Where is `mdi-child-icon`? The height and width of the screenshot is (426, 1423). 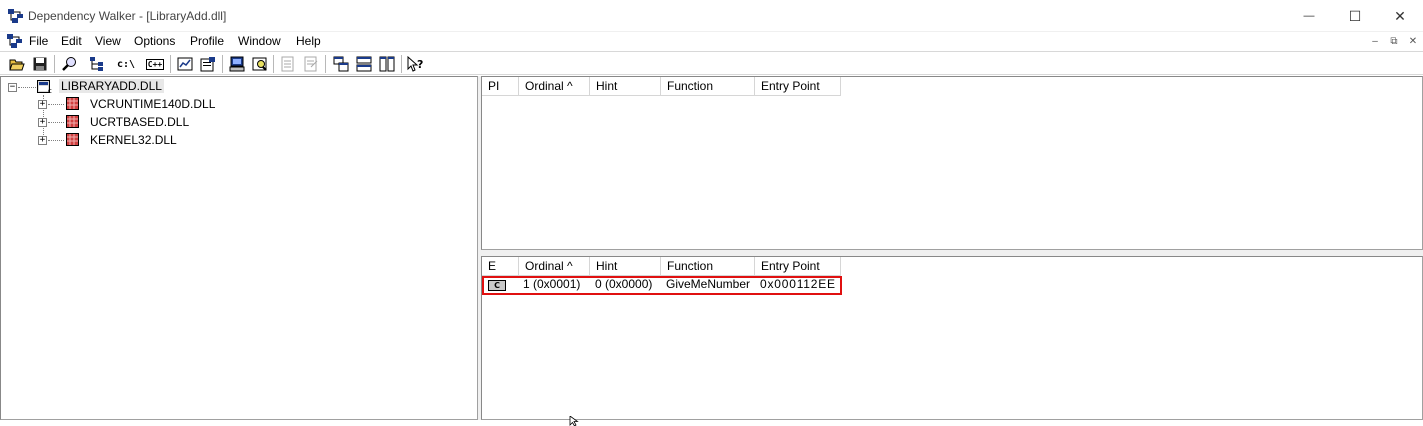
mdi-child-icon is located at coordinates (15, 41).